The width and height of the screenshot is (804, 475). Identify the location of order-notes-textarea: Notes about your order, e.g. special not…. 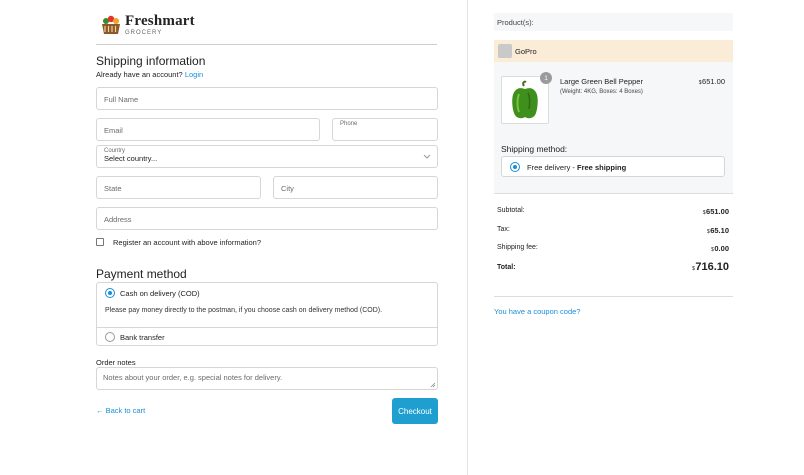
(267, 378).